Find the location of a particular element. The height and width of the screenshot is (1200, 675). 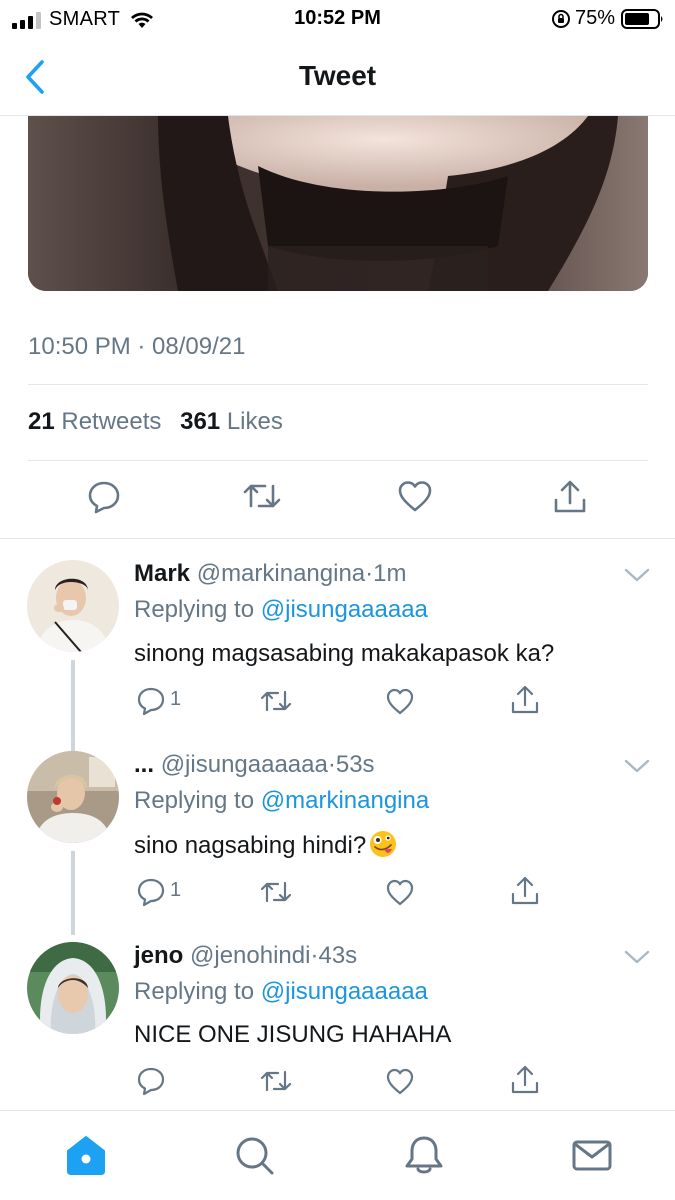

orientation-lock-icon is located at coordinates (560, 18).